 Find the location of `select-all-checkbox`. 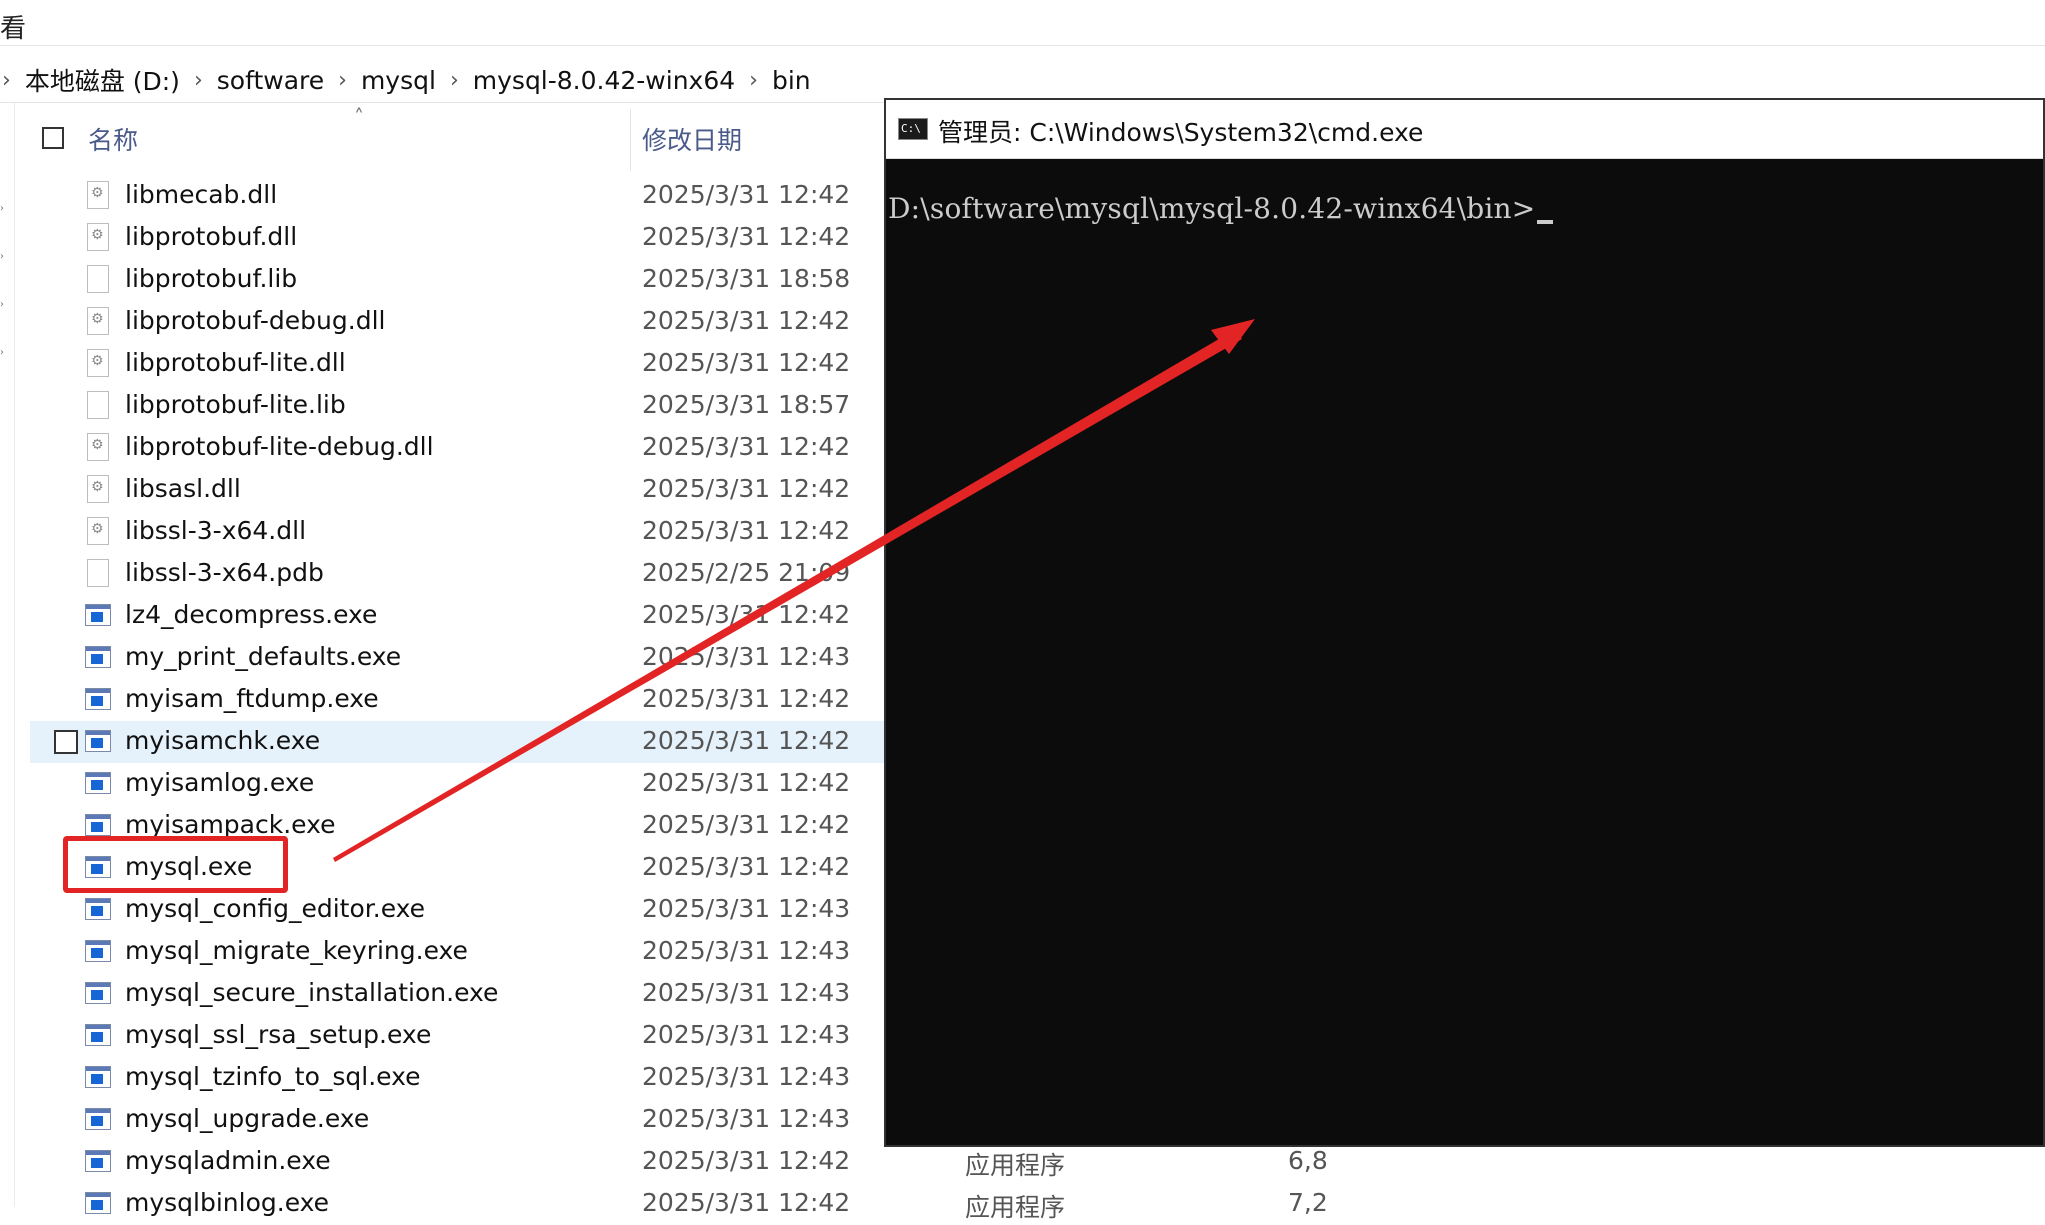

select-all-checkbox is located at coordinates (53, 138).